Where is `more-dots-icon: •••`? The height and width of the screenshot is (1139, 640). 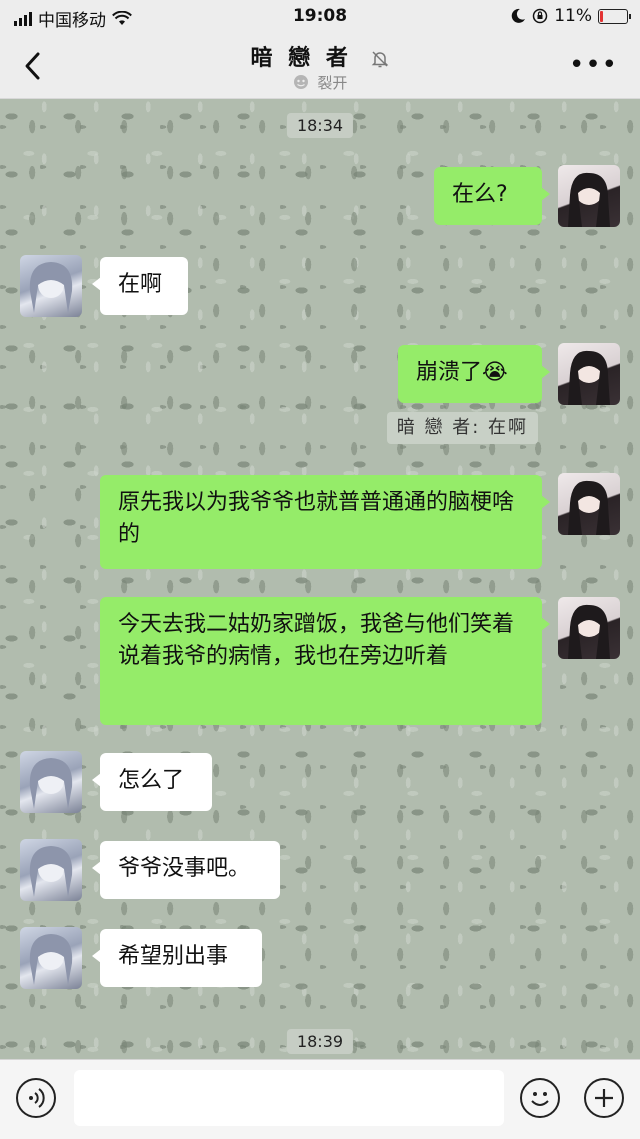 more-dots-icon: ••• is located at coordinates (593, 65).